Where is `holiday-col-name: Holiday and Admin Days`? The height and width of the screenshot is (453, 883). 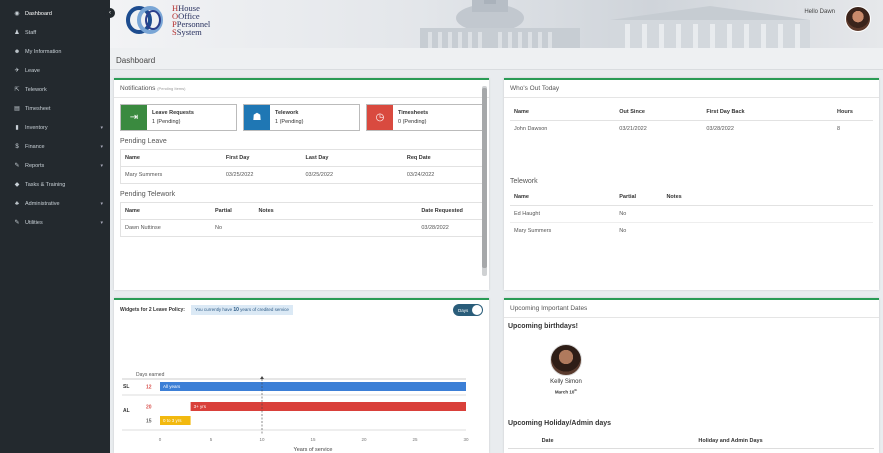
holiday-col-name: Holiday and Admin Days is located at coordinates (730, 441).